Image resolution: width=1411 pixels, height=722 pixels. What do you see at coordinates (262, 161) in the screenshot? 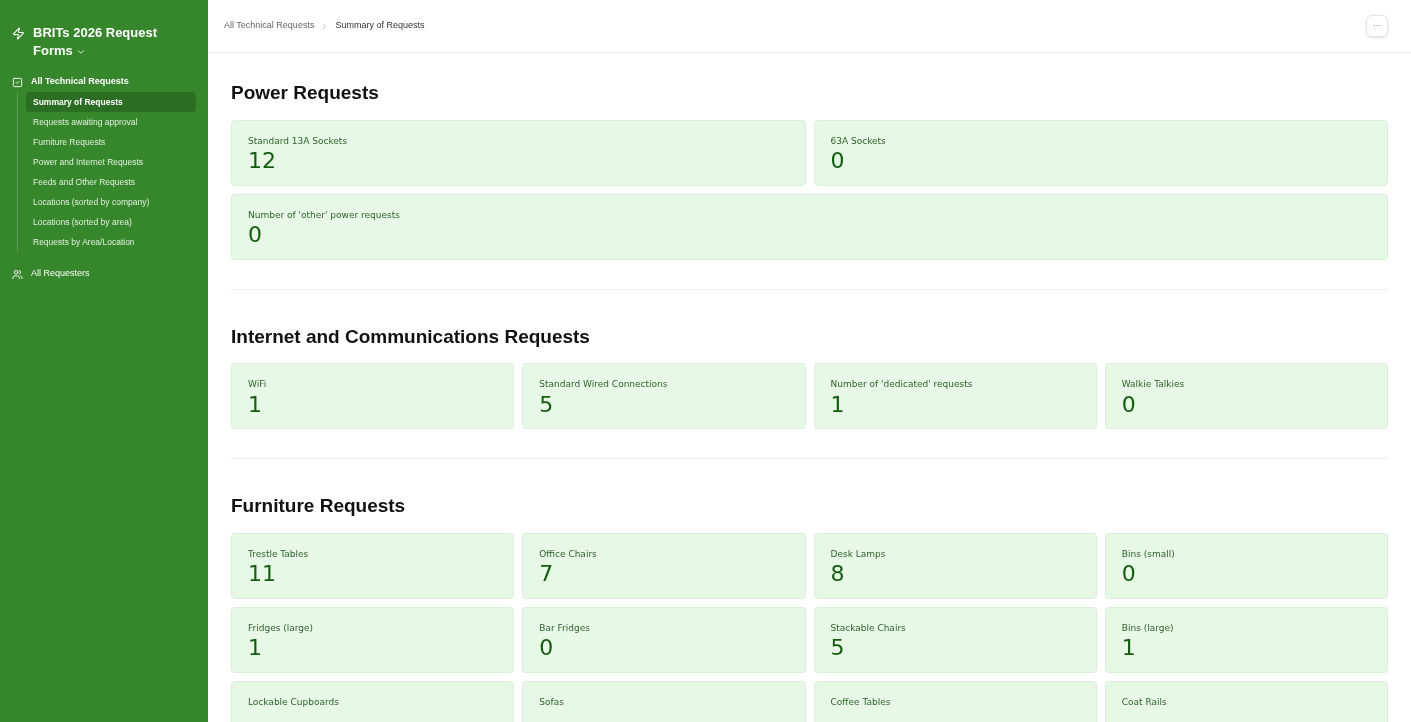
I see `stat-value: 12` at bounding box center [262, 161].